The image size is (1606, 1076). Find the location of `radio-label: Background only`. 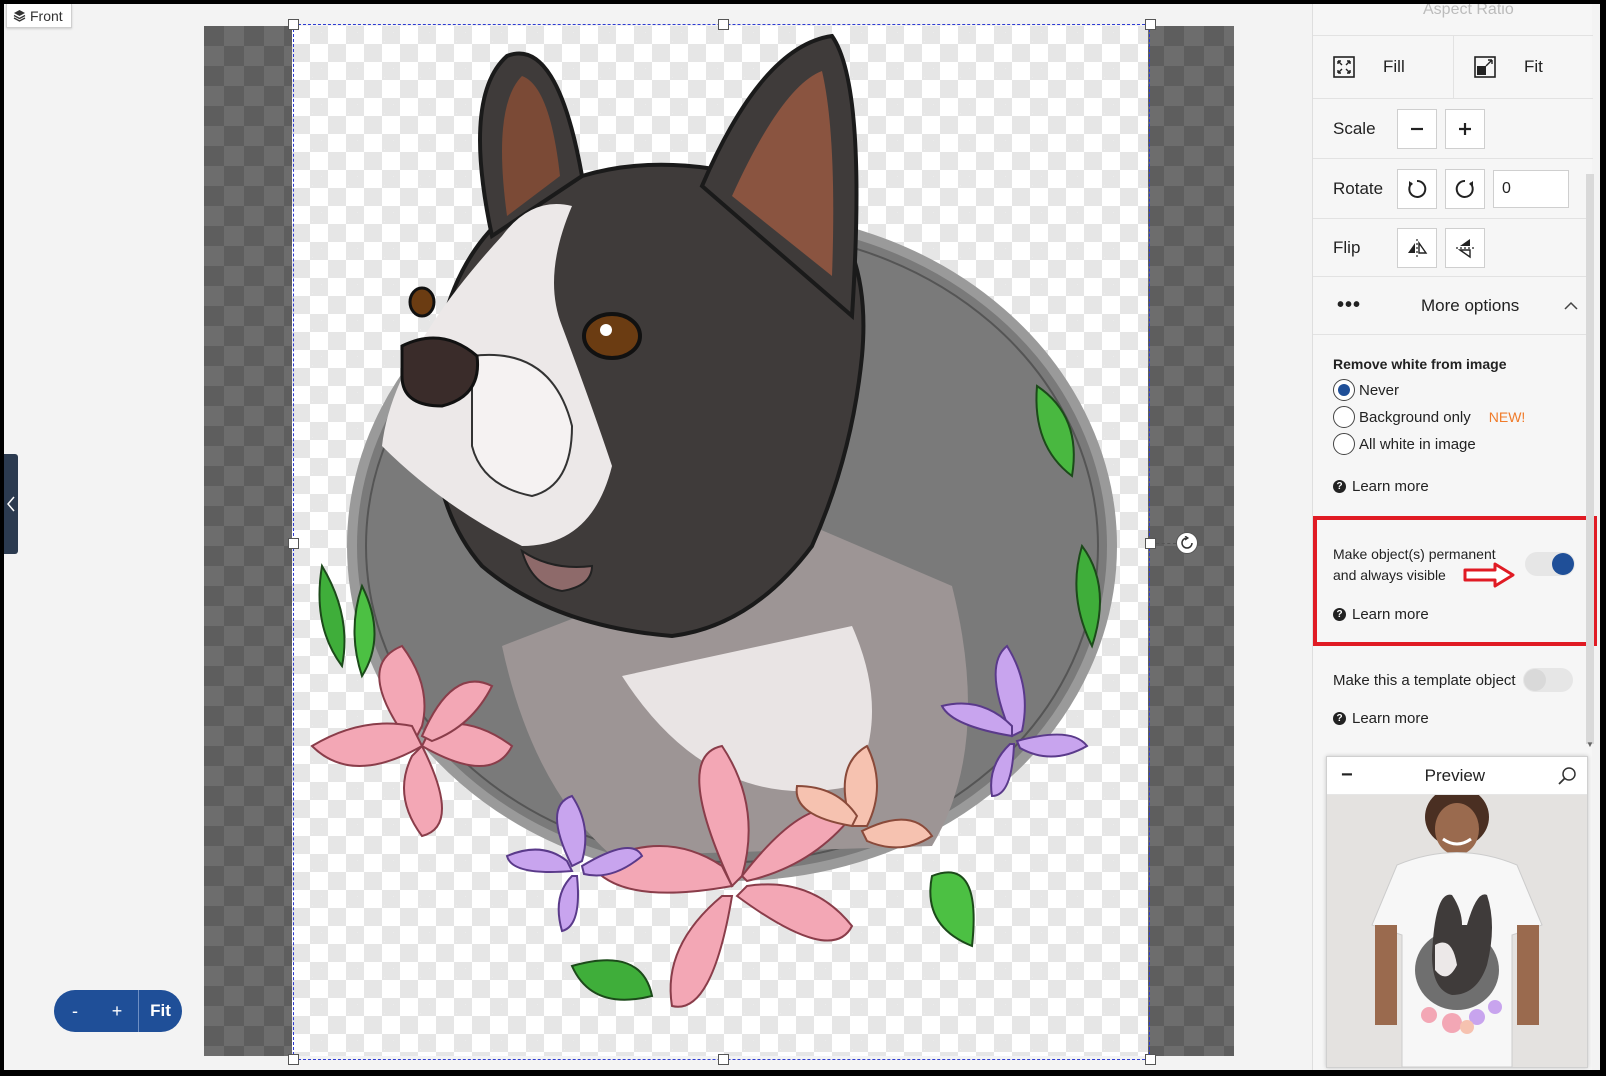

radio-label: Background only is located at coordinates (1415, 417).